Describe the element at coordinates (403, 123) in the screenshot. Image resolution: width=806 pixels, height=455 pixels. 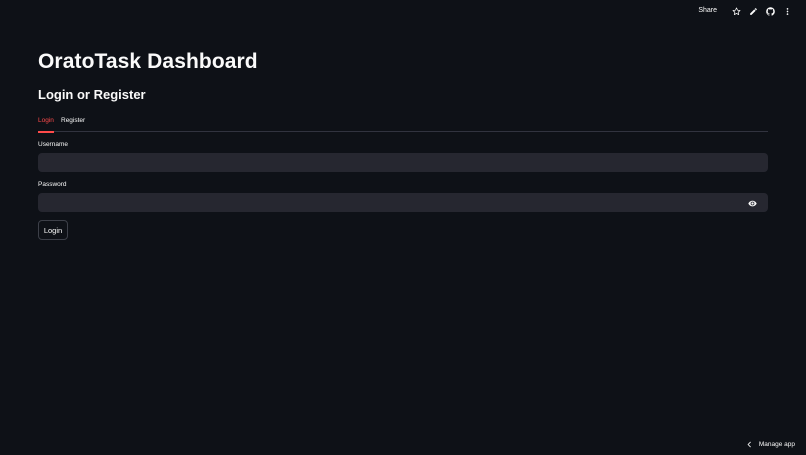
I see `auth-tabs: Login Register` at that location.